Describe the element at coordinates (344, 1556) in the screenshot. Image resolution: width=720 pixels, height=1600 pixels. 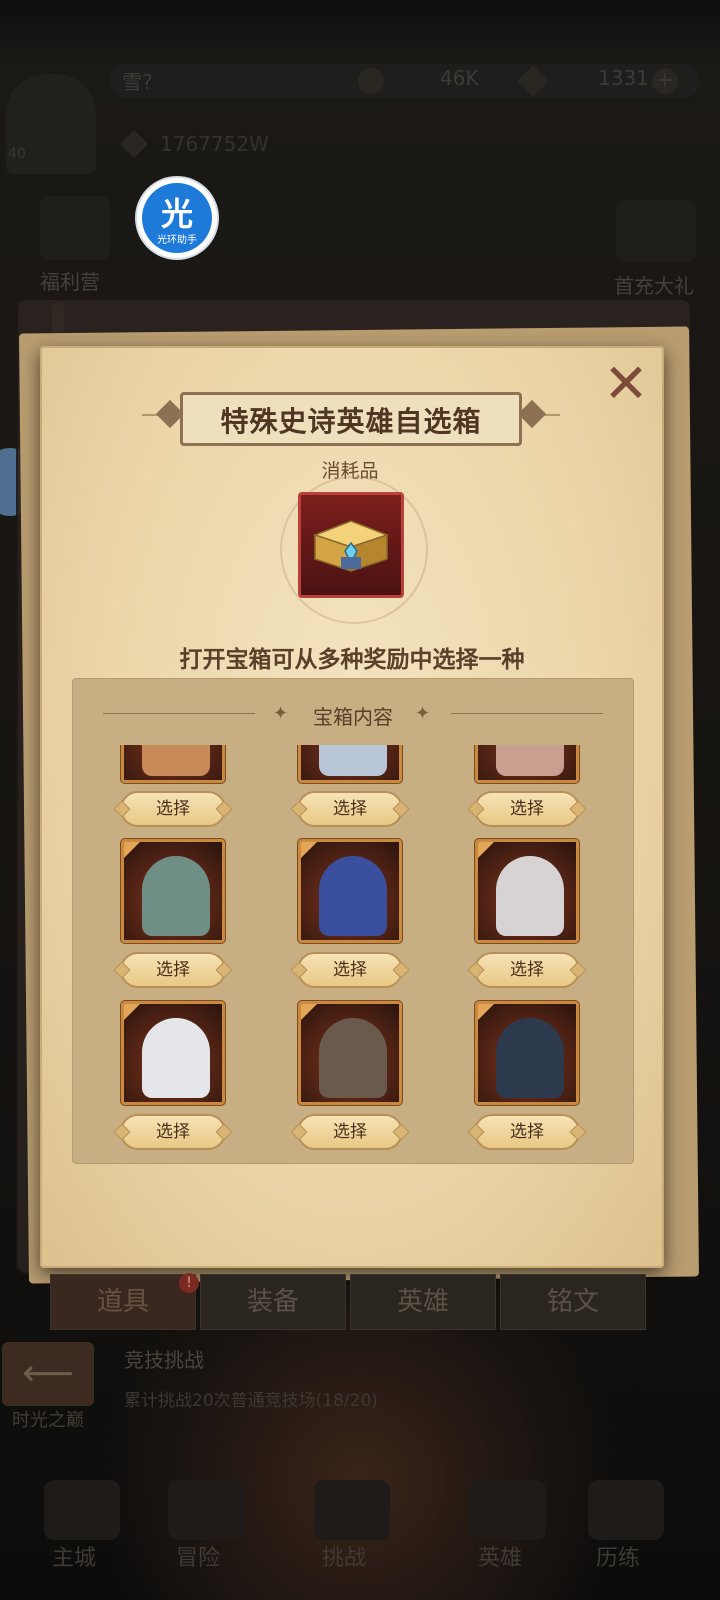
I see `nav-label: 挑战` at that location.